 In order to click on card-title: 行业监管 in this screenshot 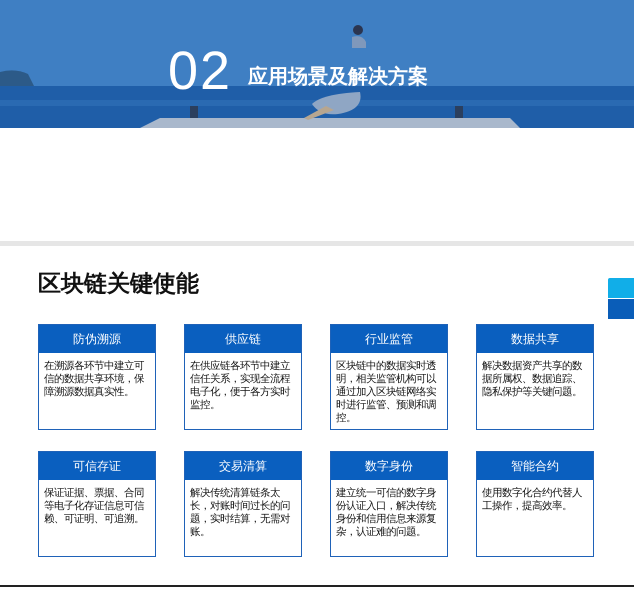, I will do `click(389, 339)`.